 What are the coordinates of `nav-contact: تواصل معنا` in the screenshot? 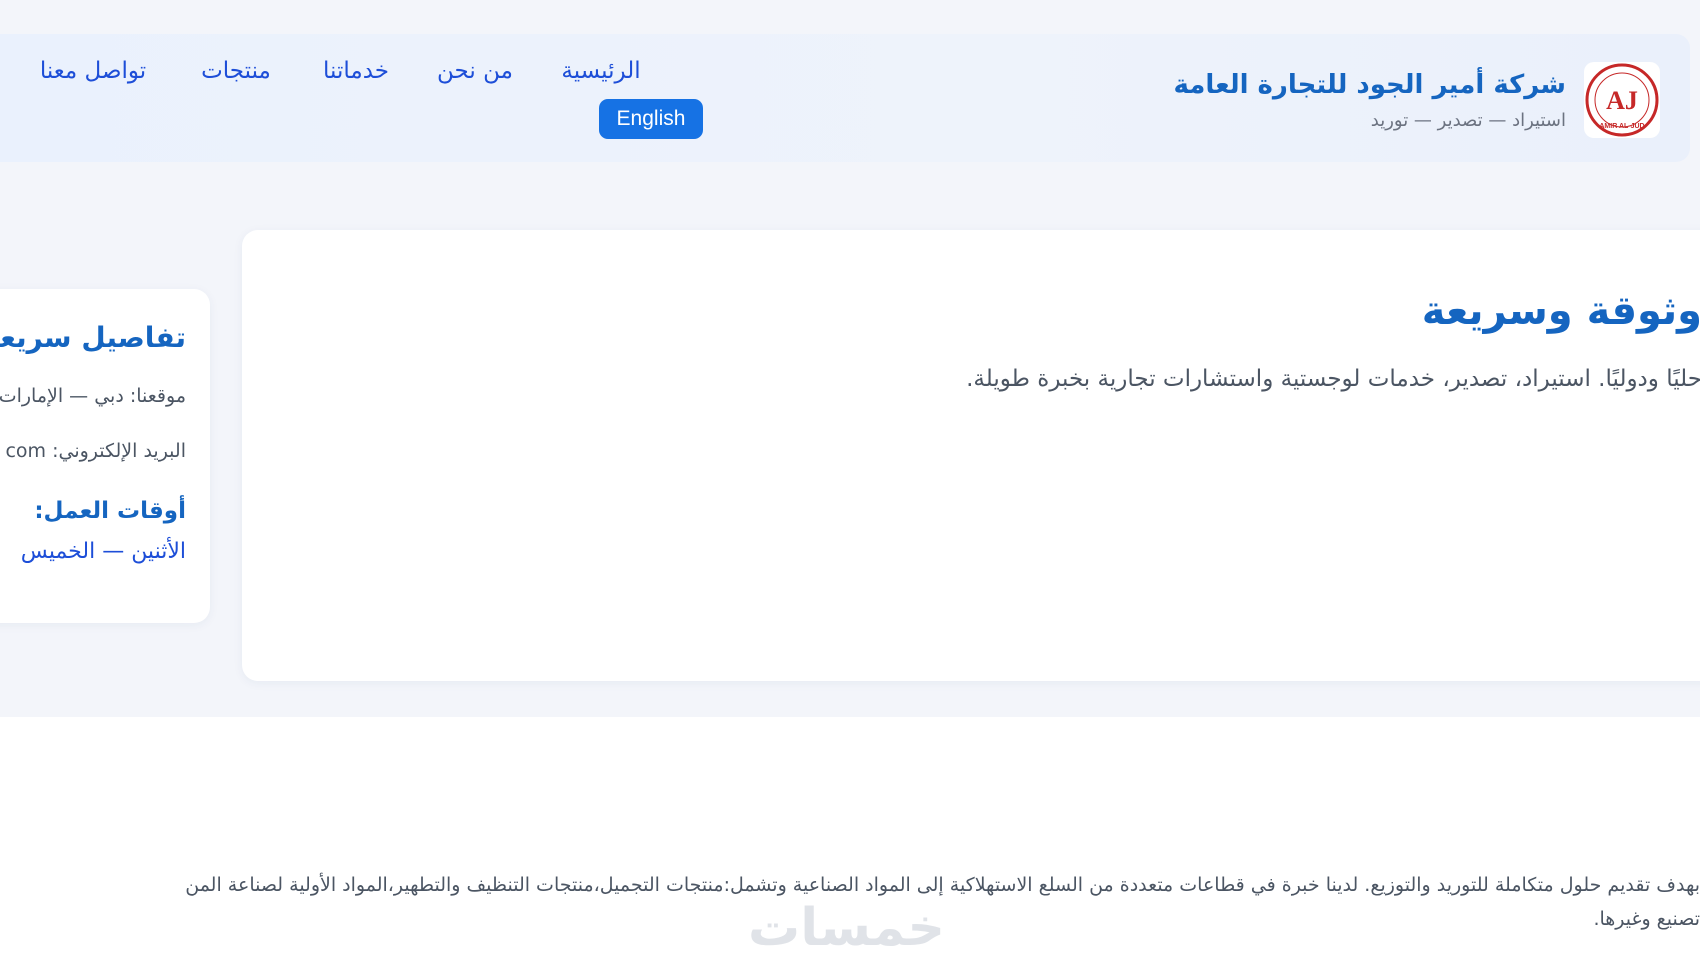 It's located at (93, 71).